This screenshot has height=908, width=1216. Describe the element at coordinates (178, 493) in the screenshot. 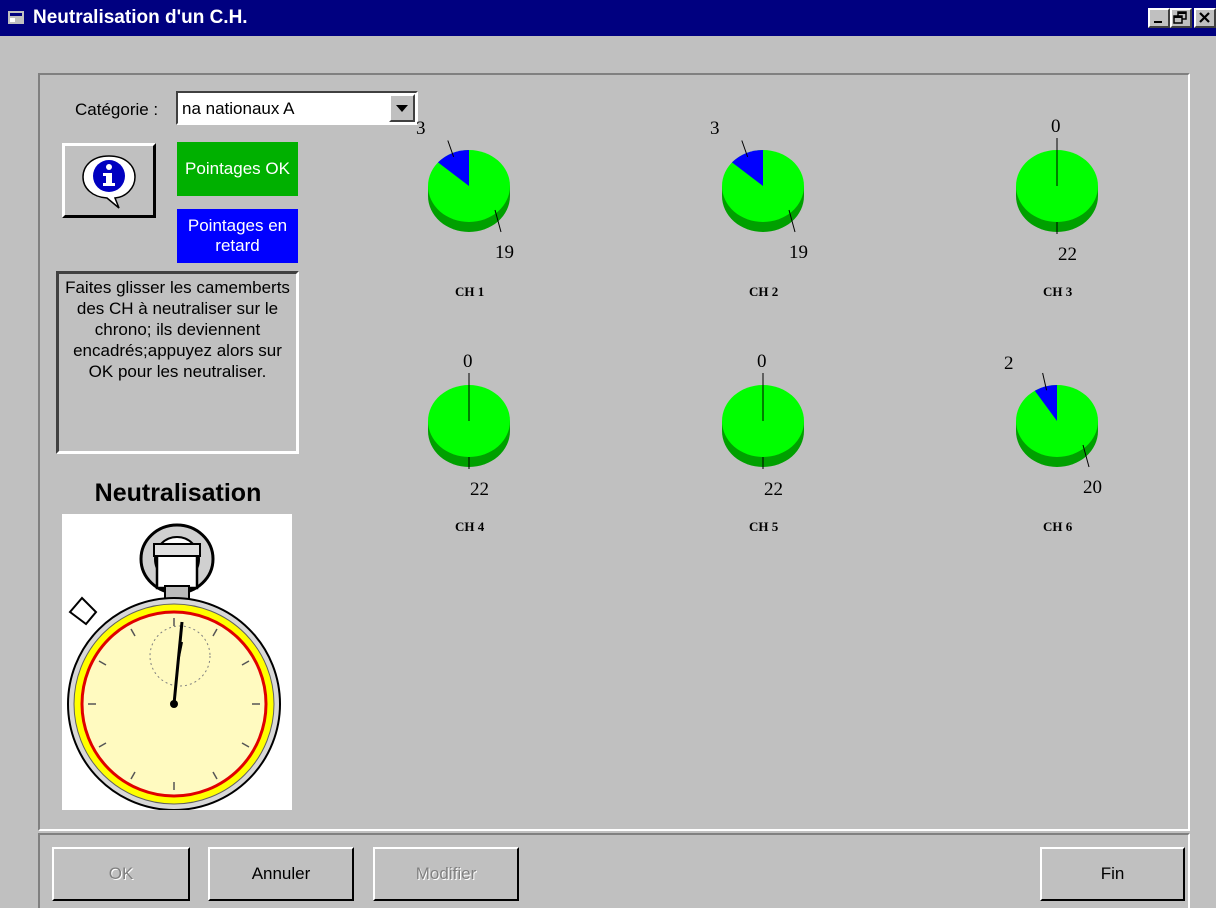

I see `neutralisation-title: Neutralisation` at that location.